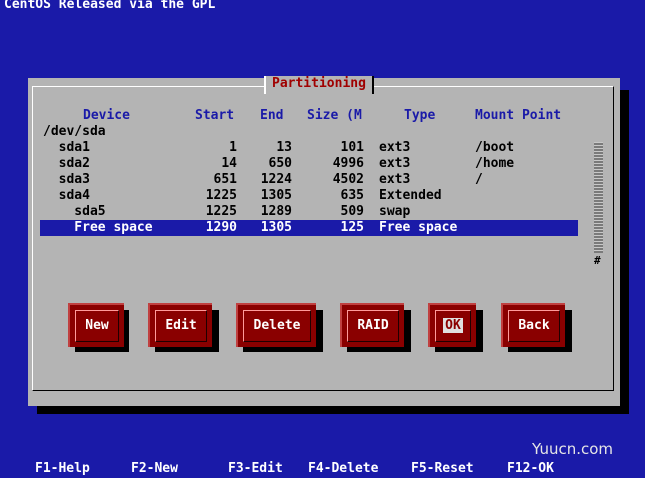  What do you see at coordinates (495, 163) in the screenshot?
I see `cell-mount: /home` at bounding box center [495, 163].